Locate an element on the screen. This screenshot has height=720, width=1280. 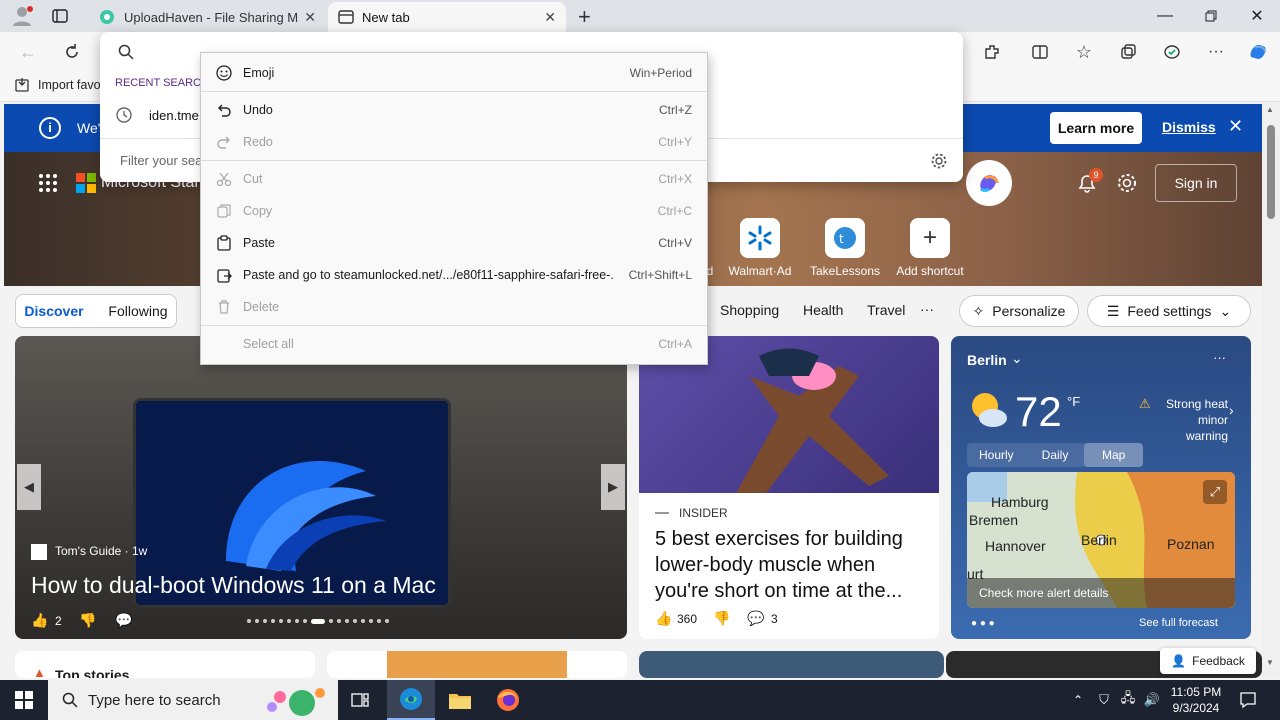
more-icon: ··· is located at coordinates (1216, 52).